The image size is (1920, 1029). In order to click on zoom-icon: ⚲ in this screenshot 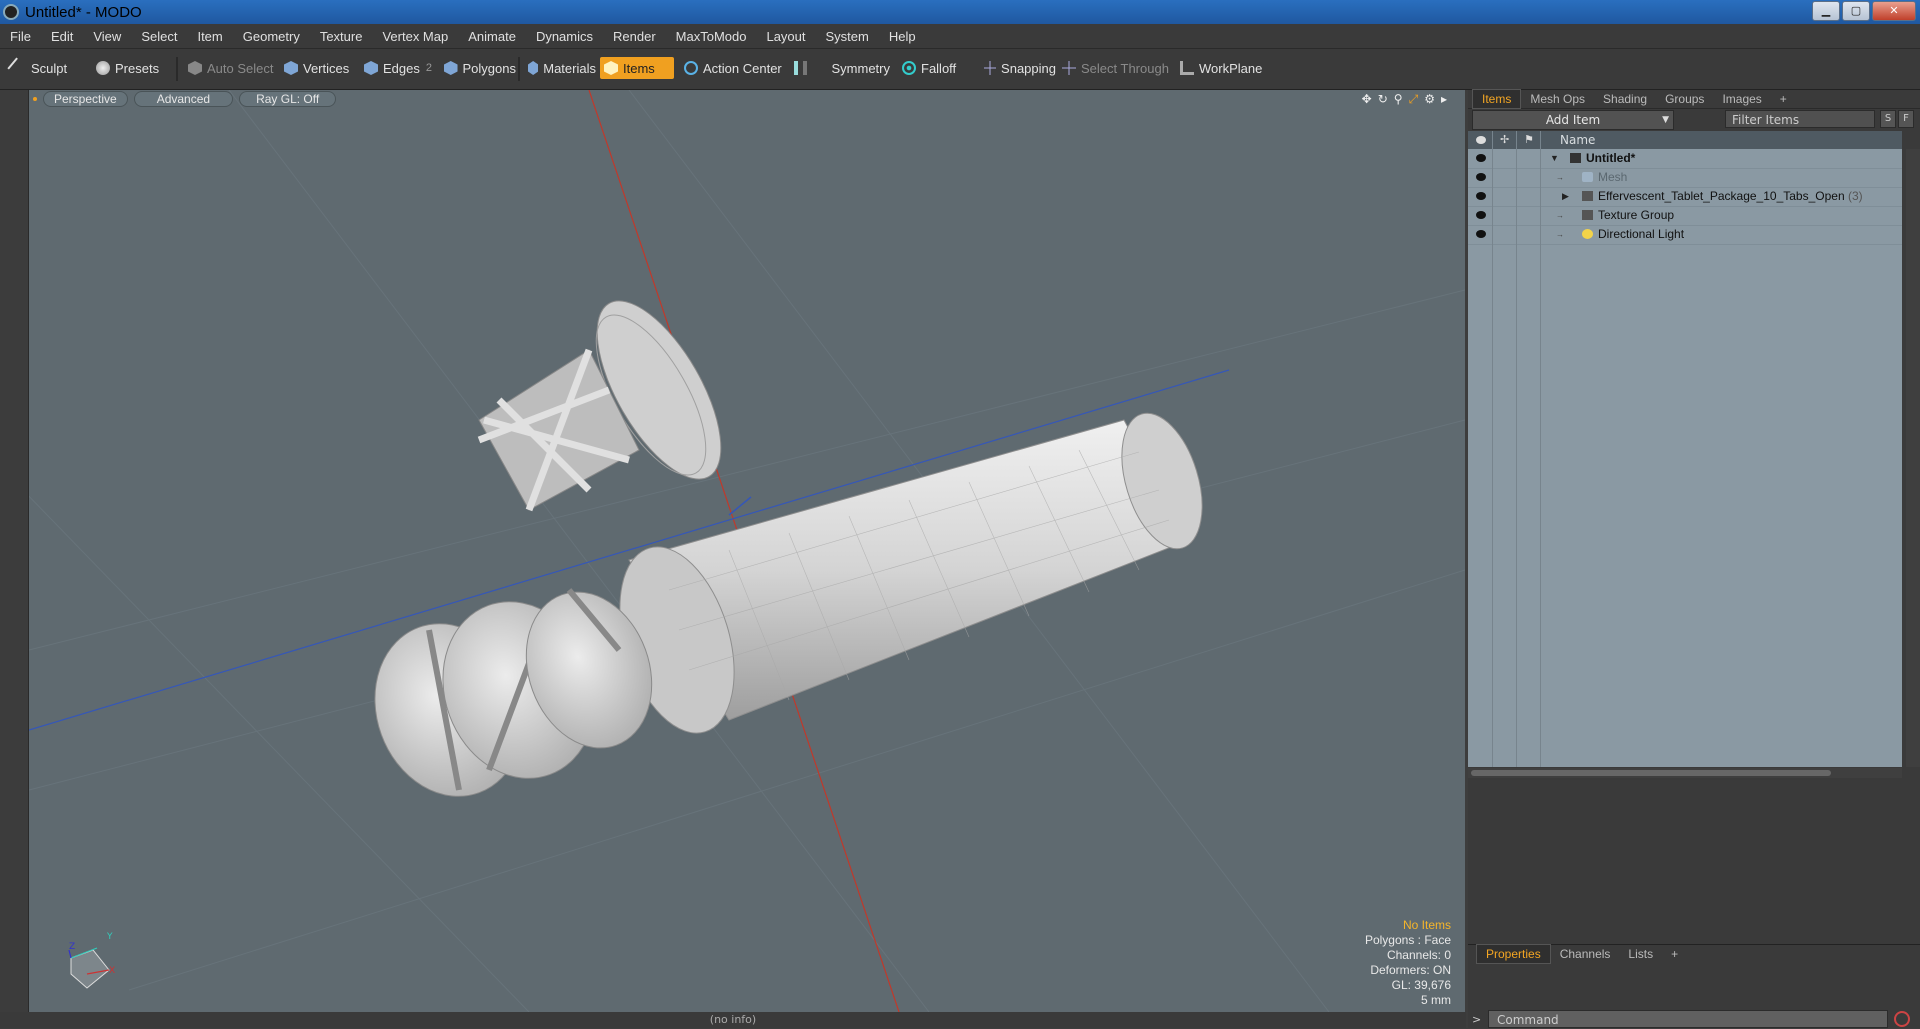, I will do `click(1398, 99)`.